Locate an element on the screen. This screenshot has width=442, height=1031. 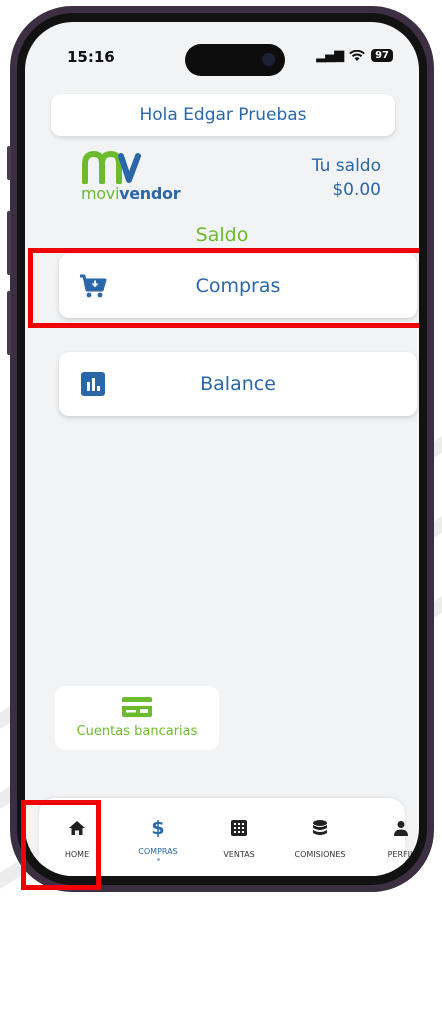
dynamic-island is located at coordinates (235, 60).